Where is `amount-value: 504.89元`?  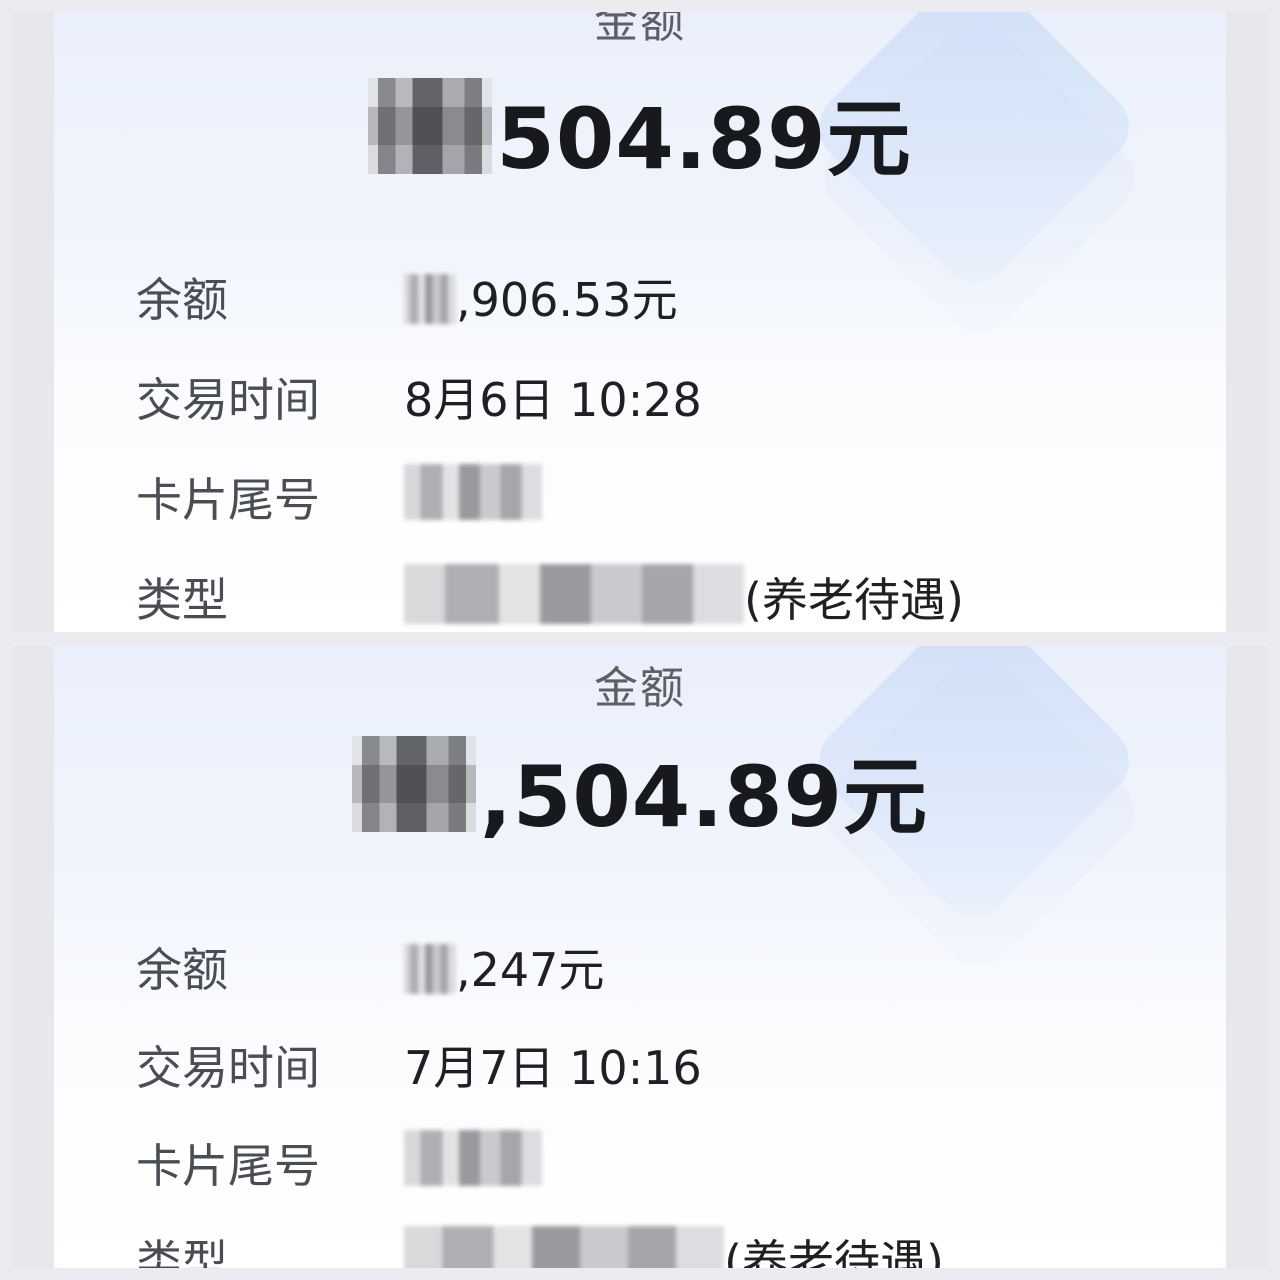
amount-value: 504.89元 is located at coordinates (640, 132).